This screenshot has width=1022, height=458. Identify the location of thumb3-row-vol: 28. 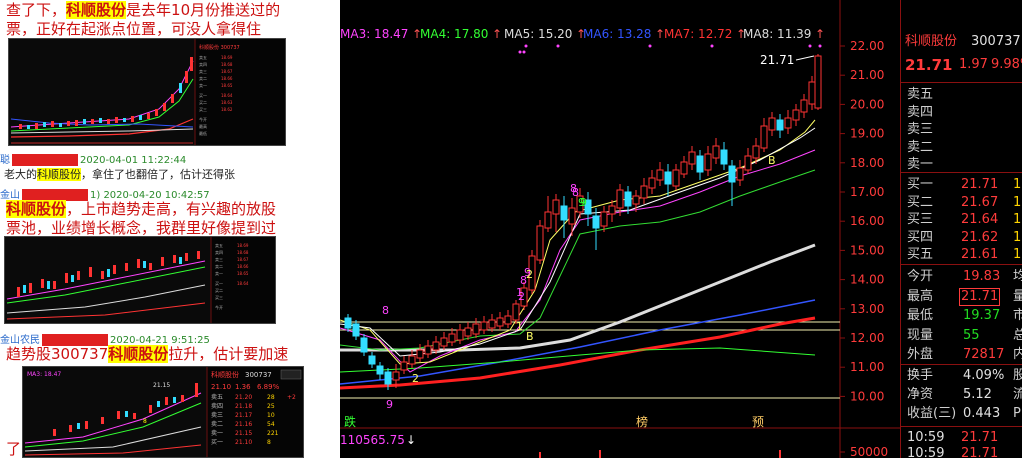
(271, 397).